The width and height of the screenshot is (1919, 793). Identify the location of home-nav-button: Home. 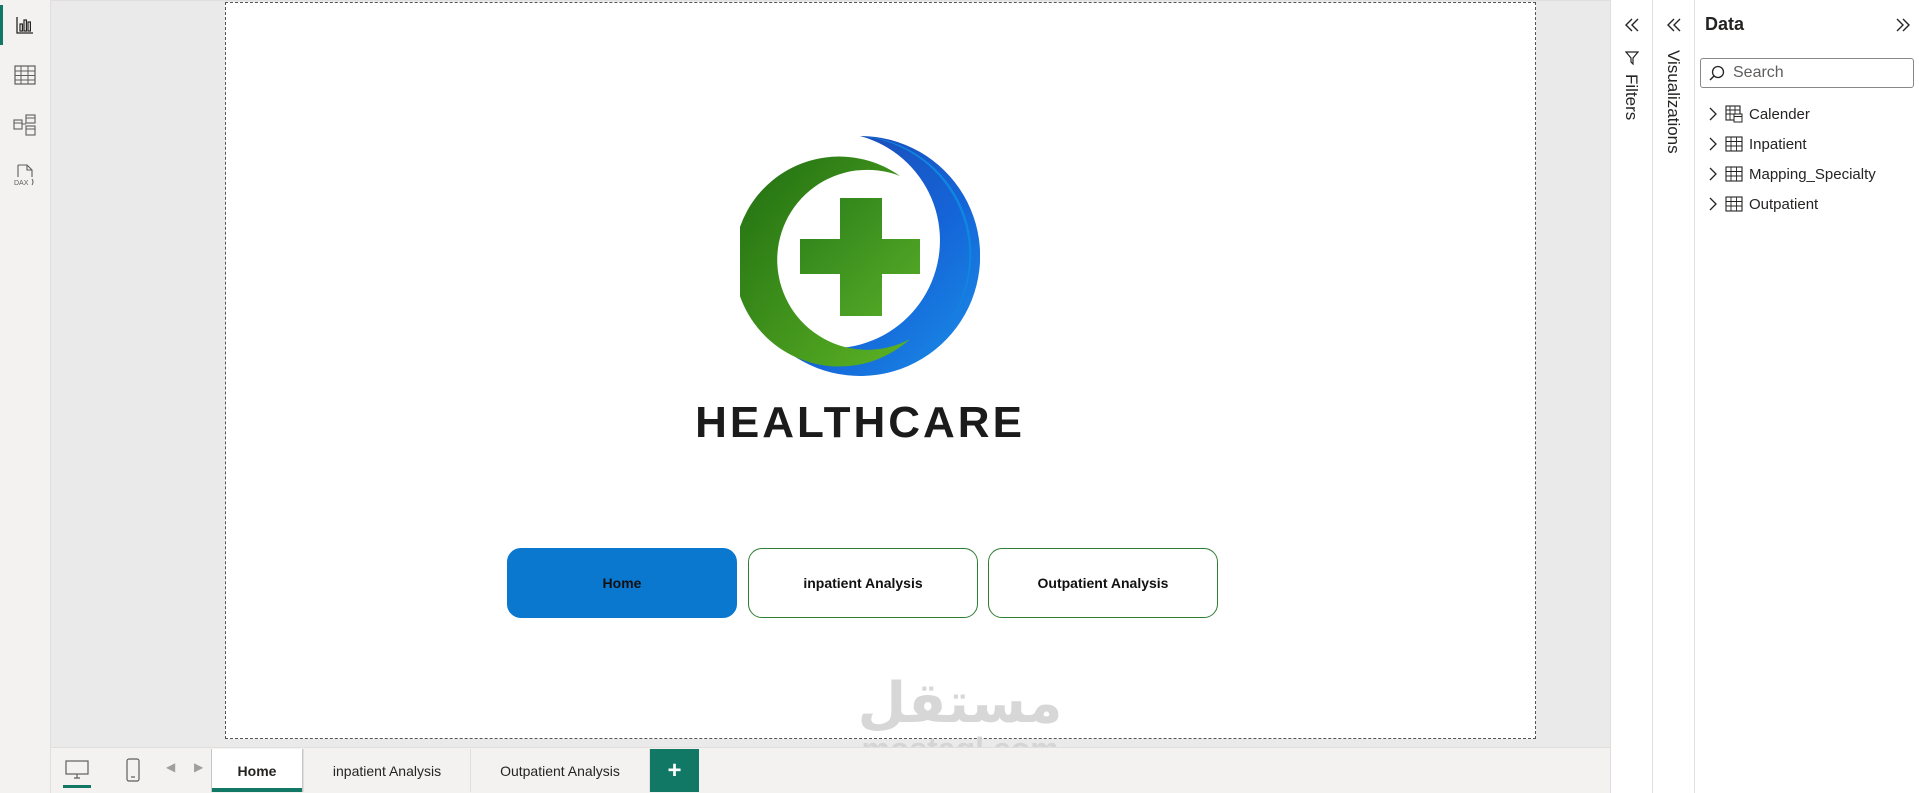
(622, 583).